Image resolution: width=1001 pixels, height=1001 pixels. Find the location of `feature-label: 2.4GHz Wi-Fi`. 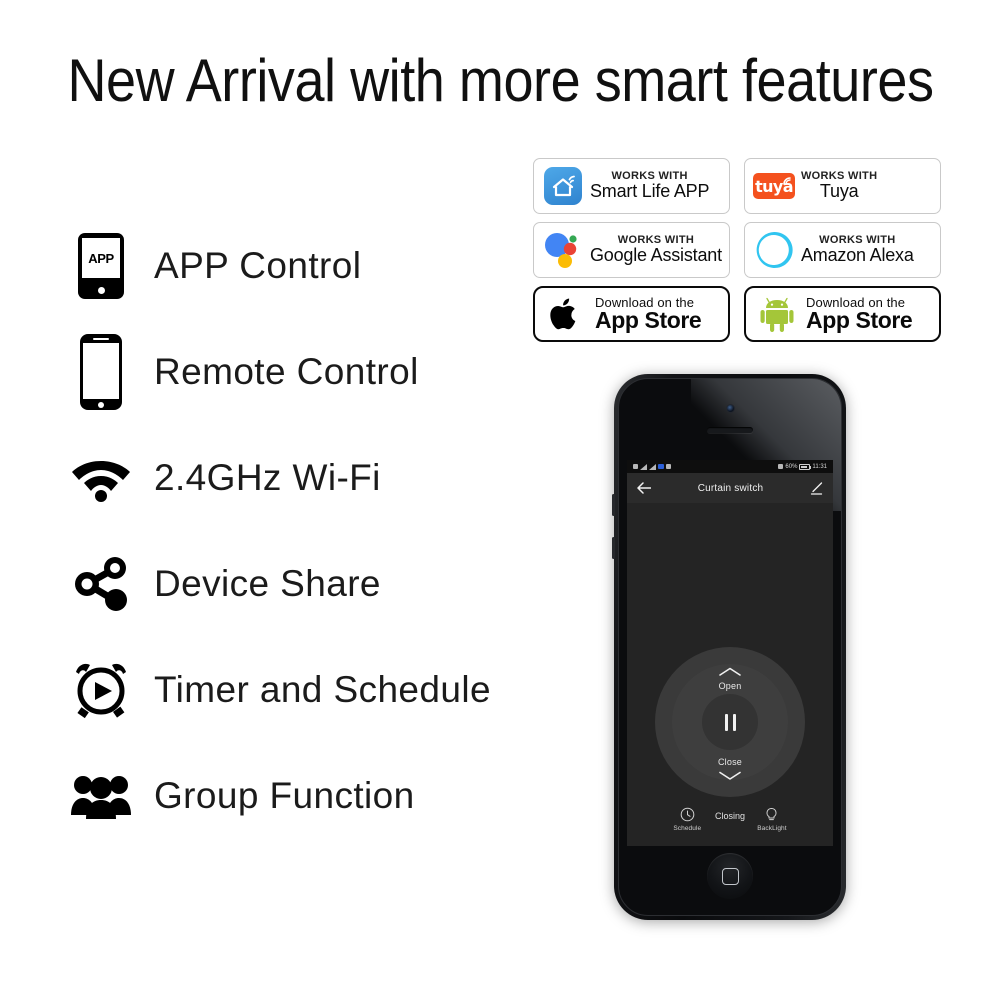

feature-label: 2.4GHz Wi-Fi is located at coordinates (267, 477).